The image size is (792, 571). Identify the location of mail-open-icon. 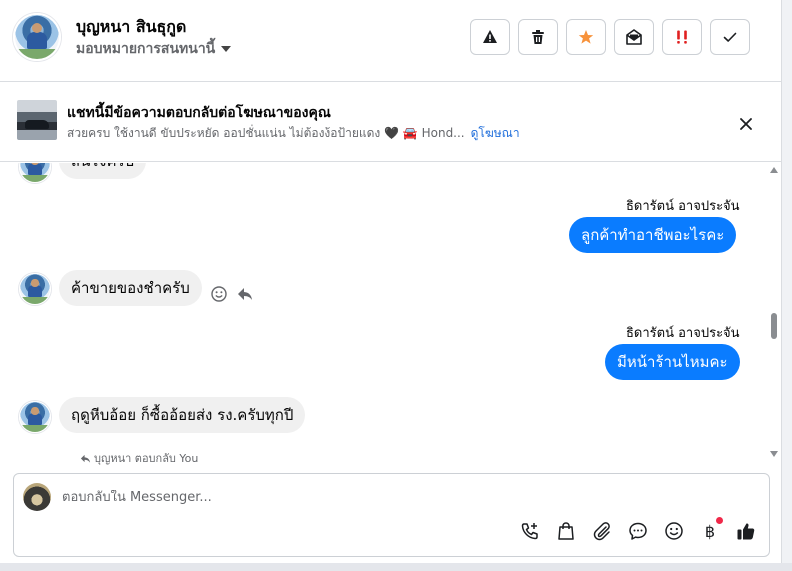
(634, 37).